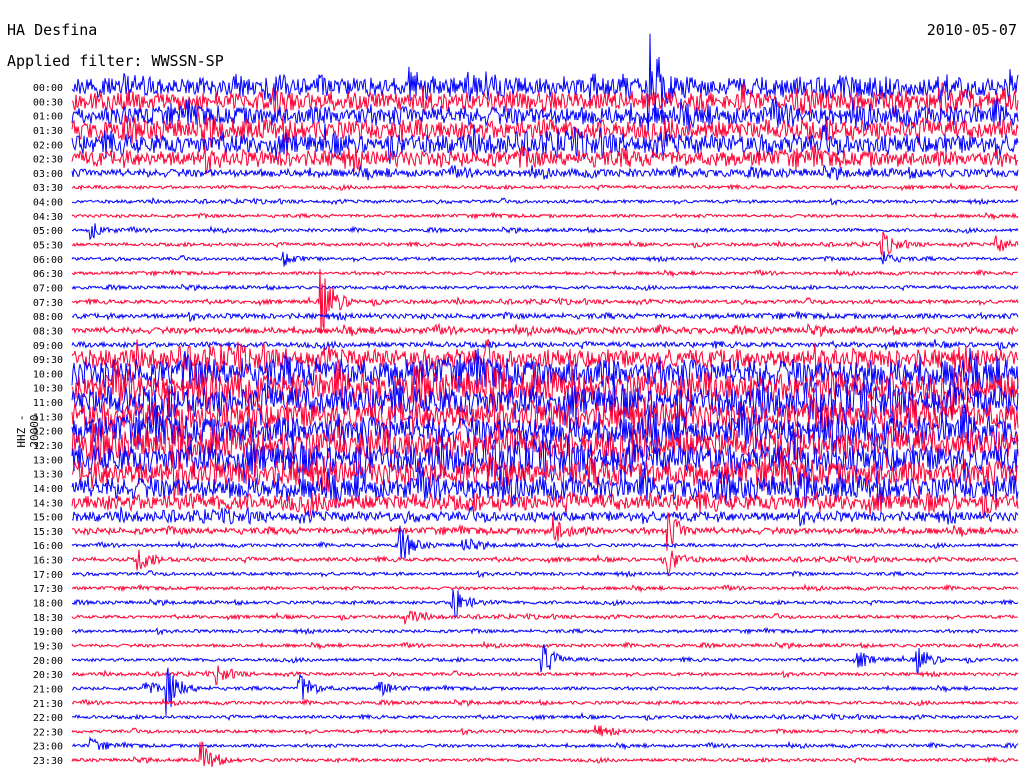  I want to click on row-time-label: 06:30, so click(48, 274).